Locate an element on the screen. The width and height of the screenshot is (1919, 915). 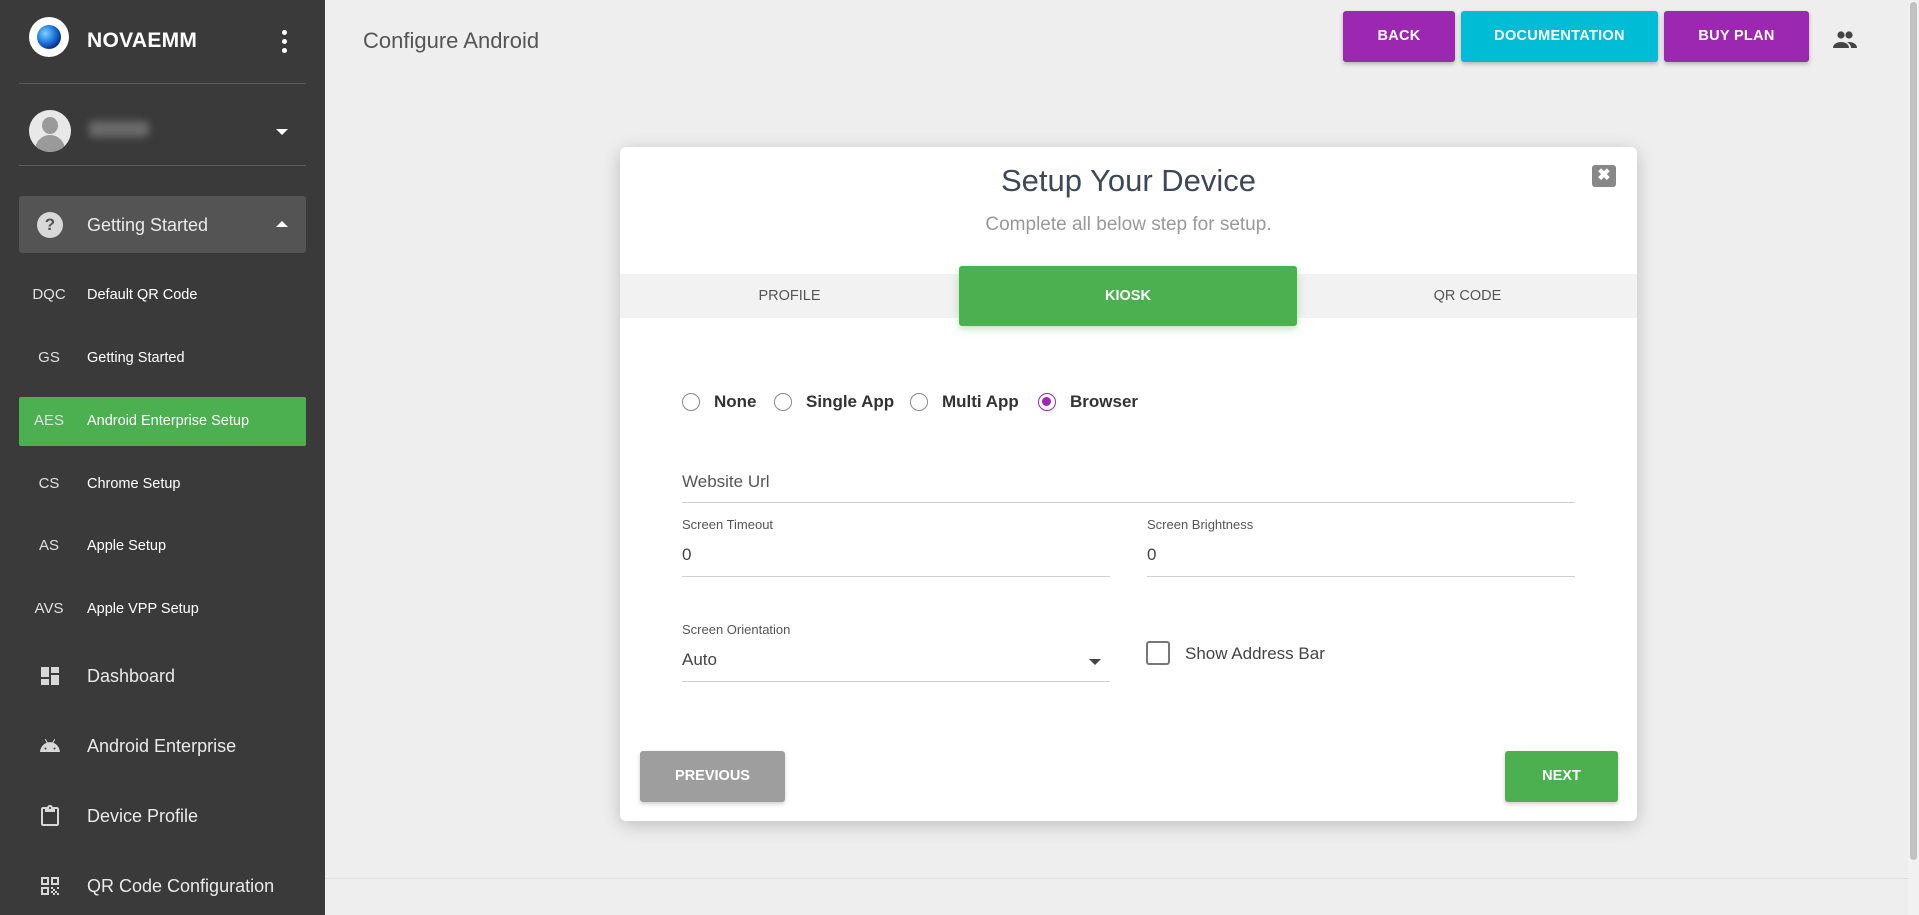
sidebar-item-device-profile: Device Profile is located at coordinates (162, 815).